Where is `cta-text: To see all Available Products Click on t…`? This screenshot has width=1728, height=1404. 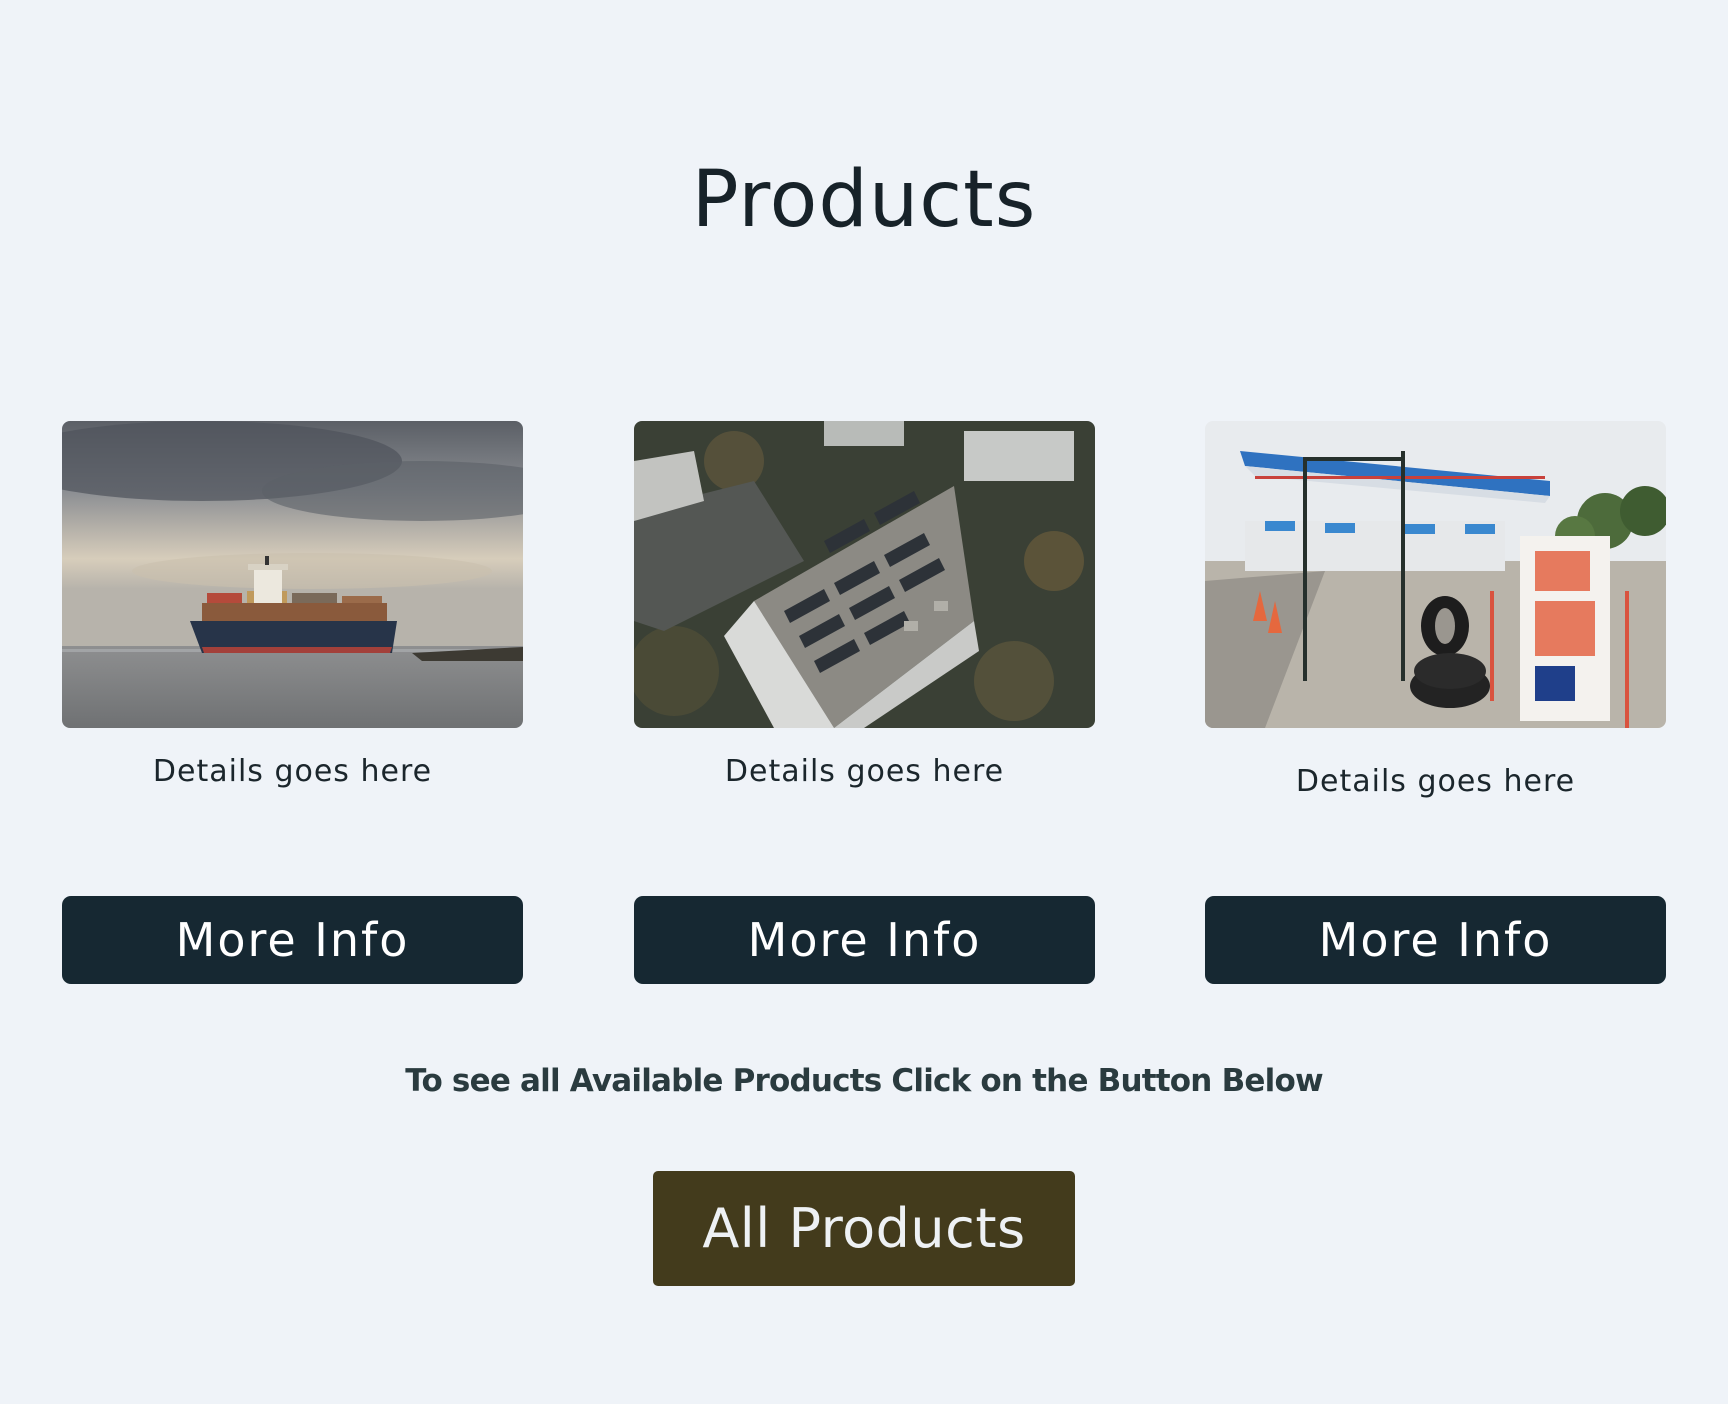 cta-text: To see all Available Products Click on t… is located at coordinates (864, 1081).